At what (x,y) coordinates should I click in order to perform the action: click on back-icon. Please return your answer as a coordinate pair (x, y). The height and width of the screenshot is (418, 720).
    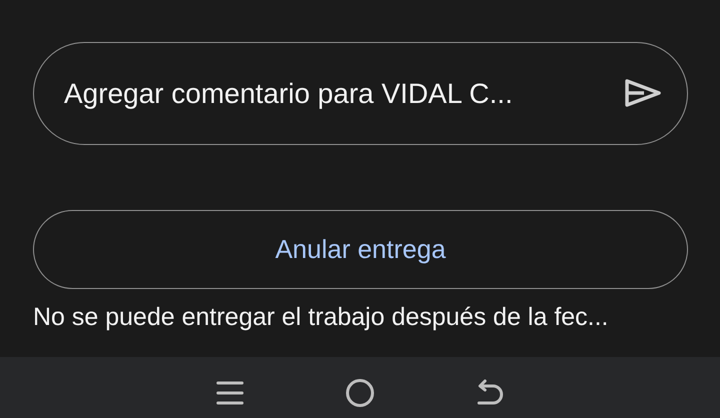
    Looking at the image, I should click on (490, 392).